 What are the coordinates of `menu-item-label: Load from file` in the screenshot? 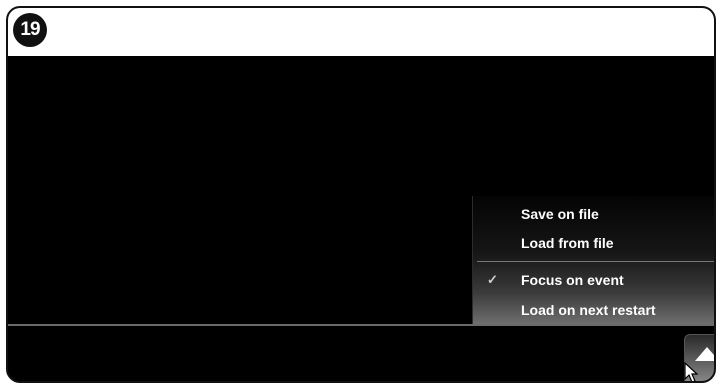 It's located at (567, 243).